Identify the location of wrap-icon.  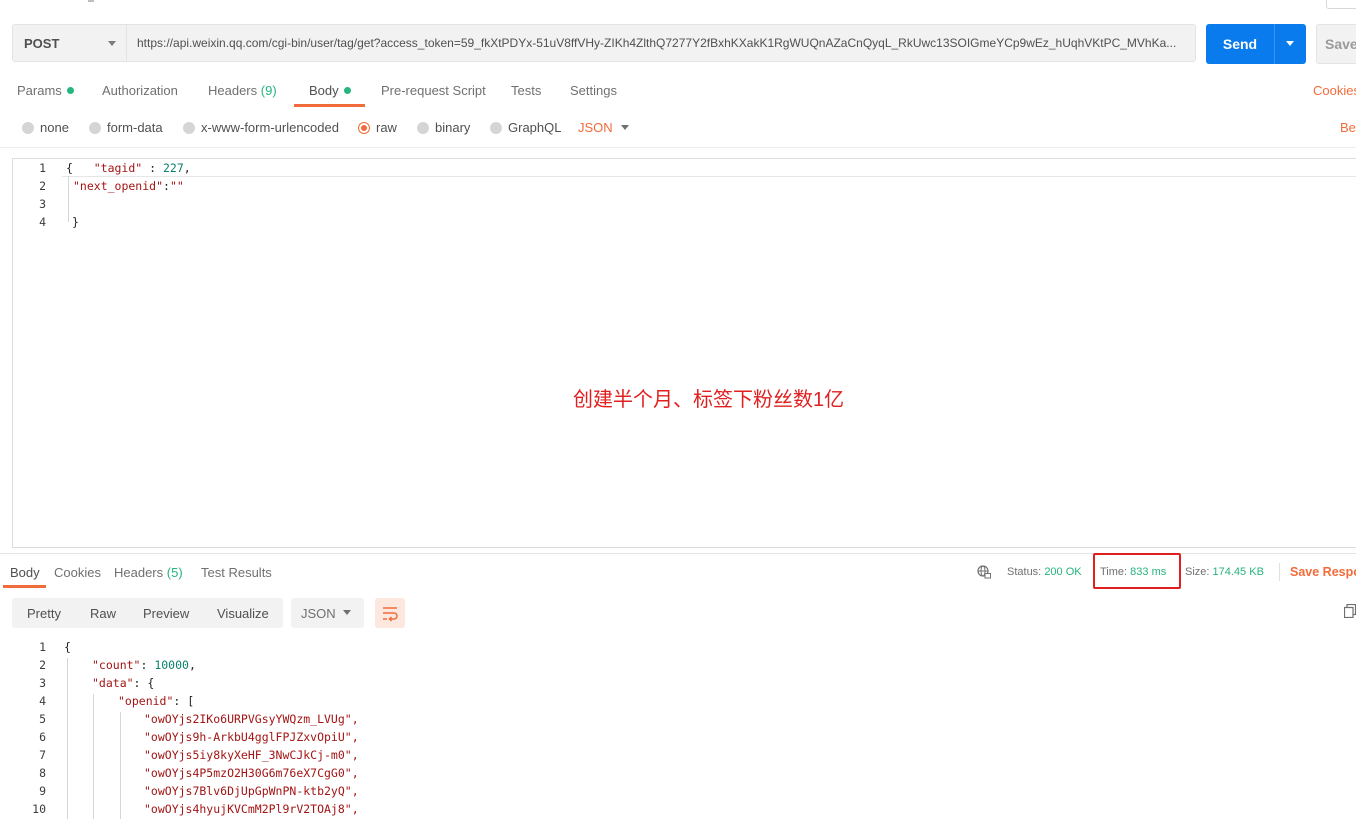
(390, 614).